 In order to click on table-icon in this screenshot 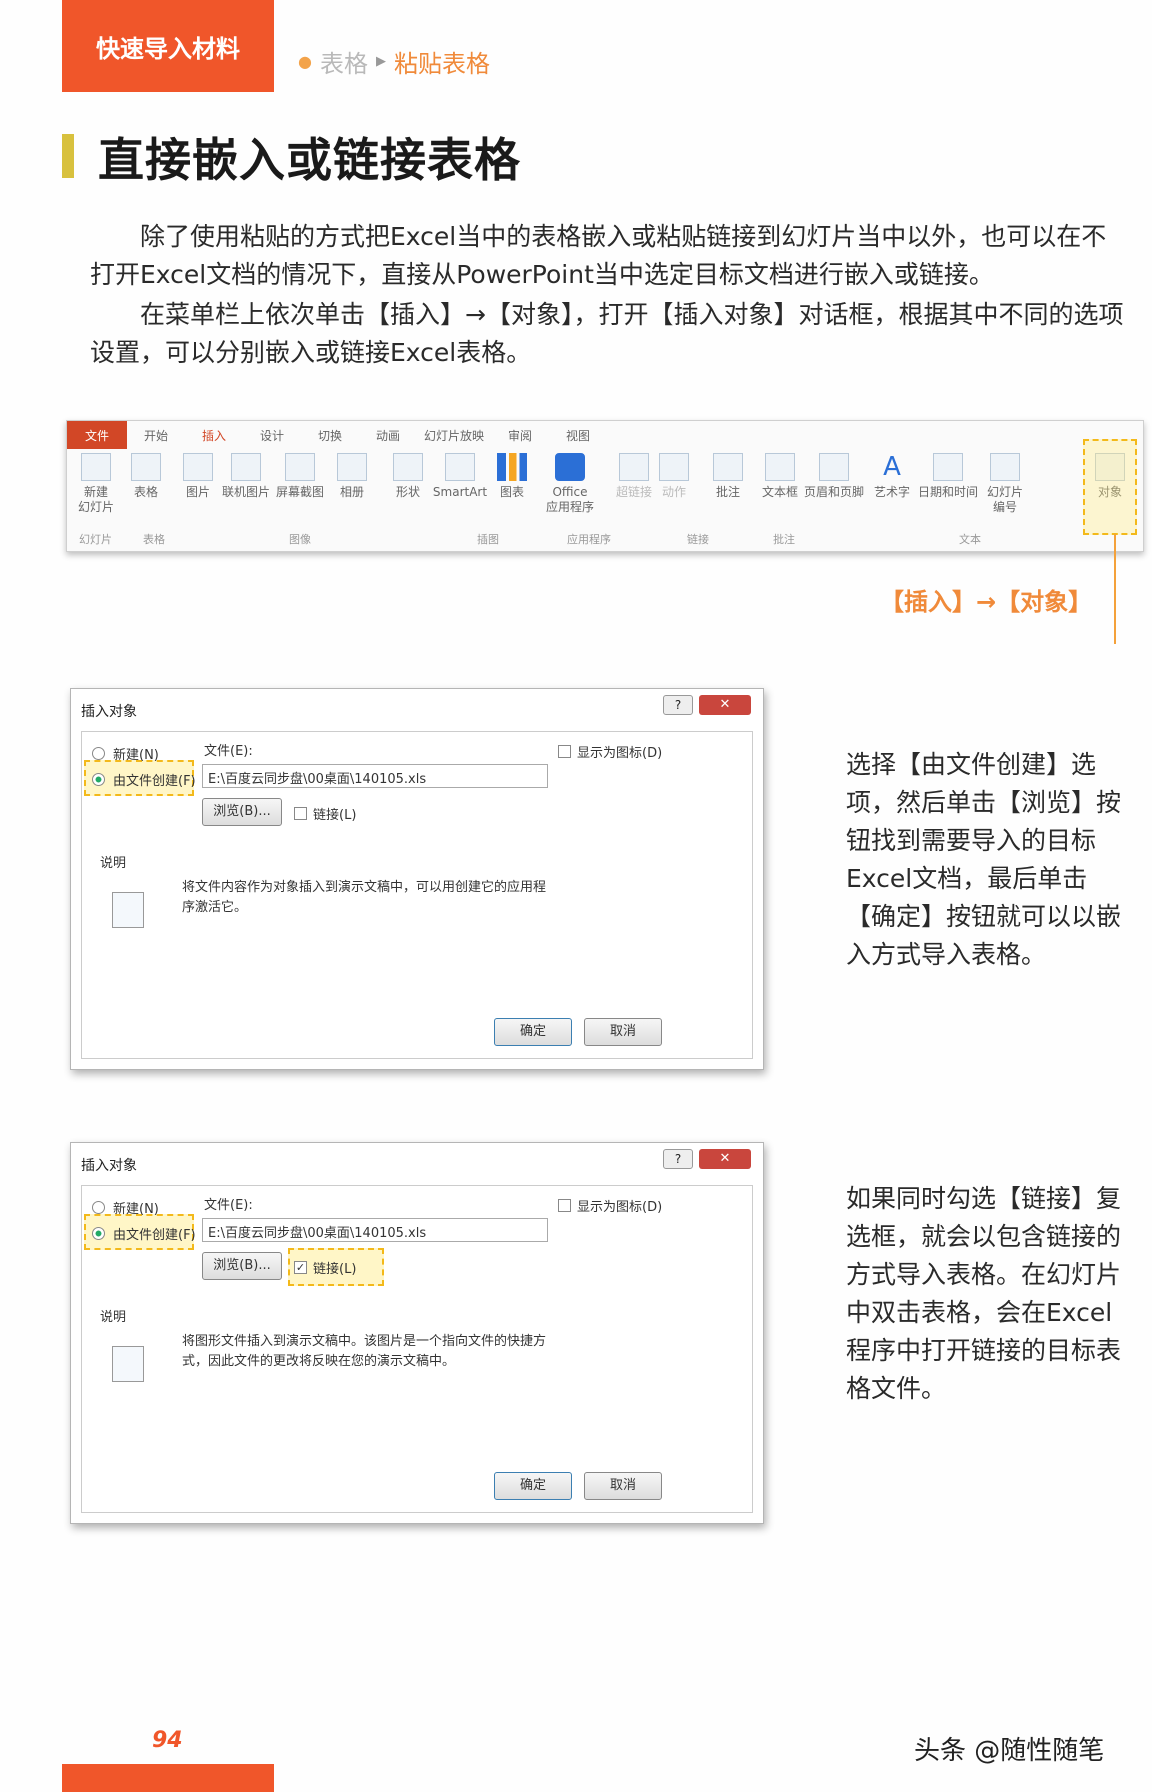, I will do `click(146, 467)`.